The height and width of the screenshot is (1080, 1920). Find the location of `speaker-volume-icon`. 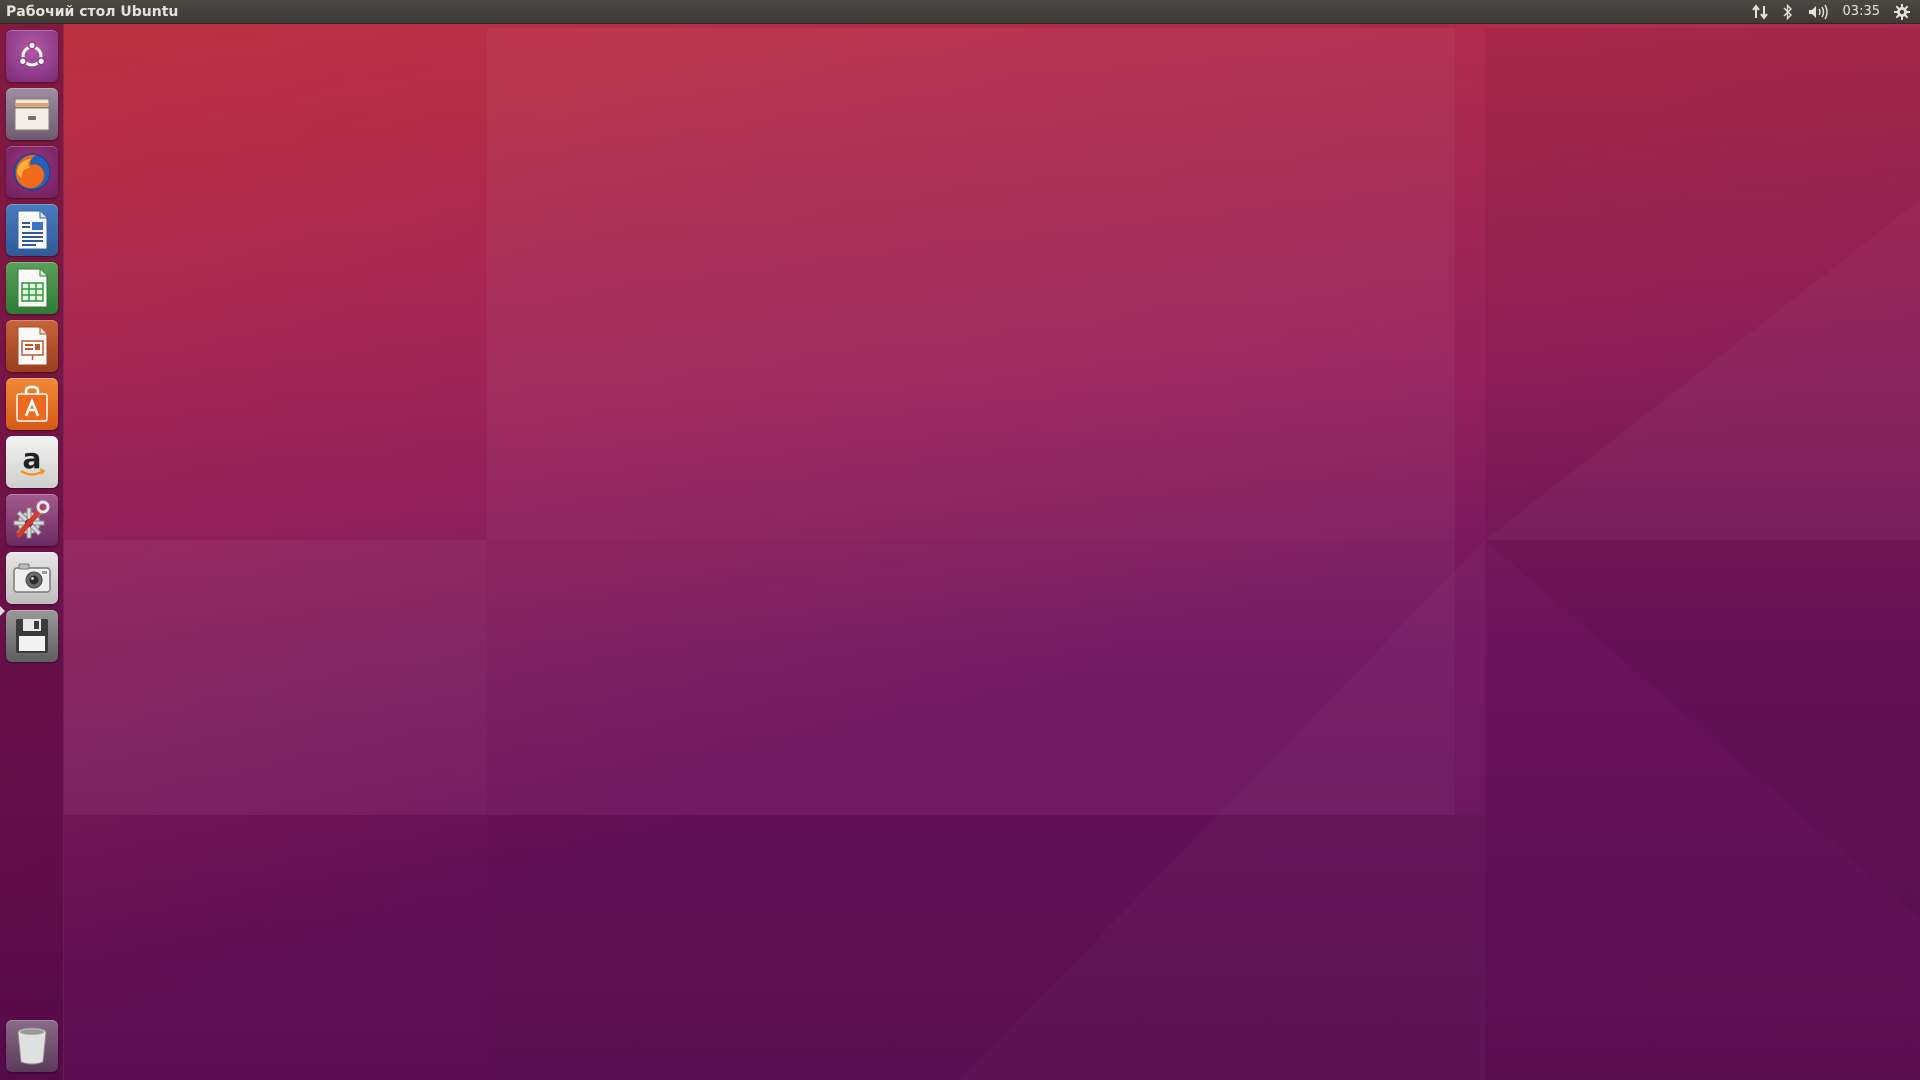

speaker-volume-icon is located at coordinates (1818, 12).